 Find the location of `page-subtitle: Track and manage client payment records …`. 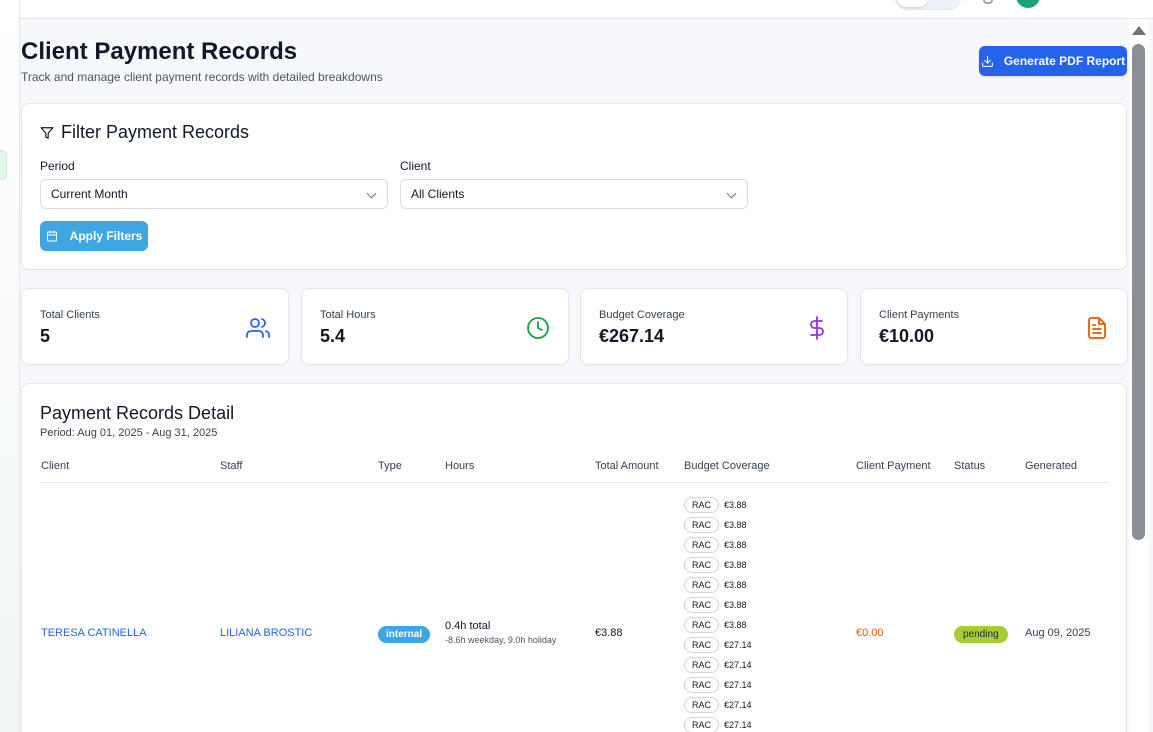

page-subtitle: Track and manage client payment records … is located at coordinates (202, 77).